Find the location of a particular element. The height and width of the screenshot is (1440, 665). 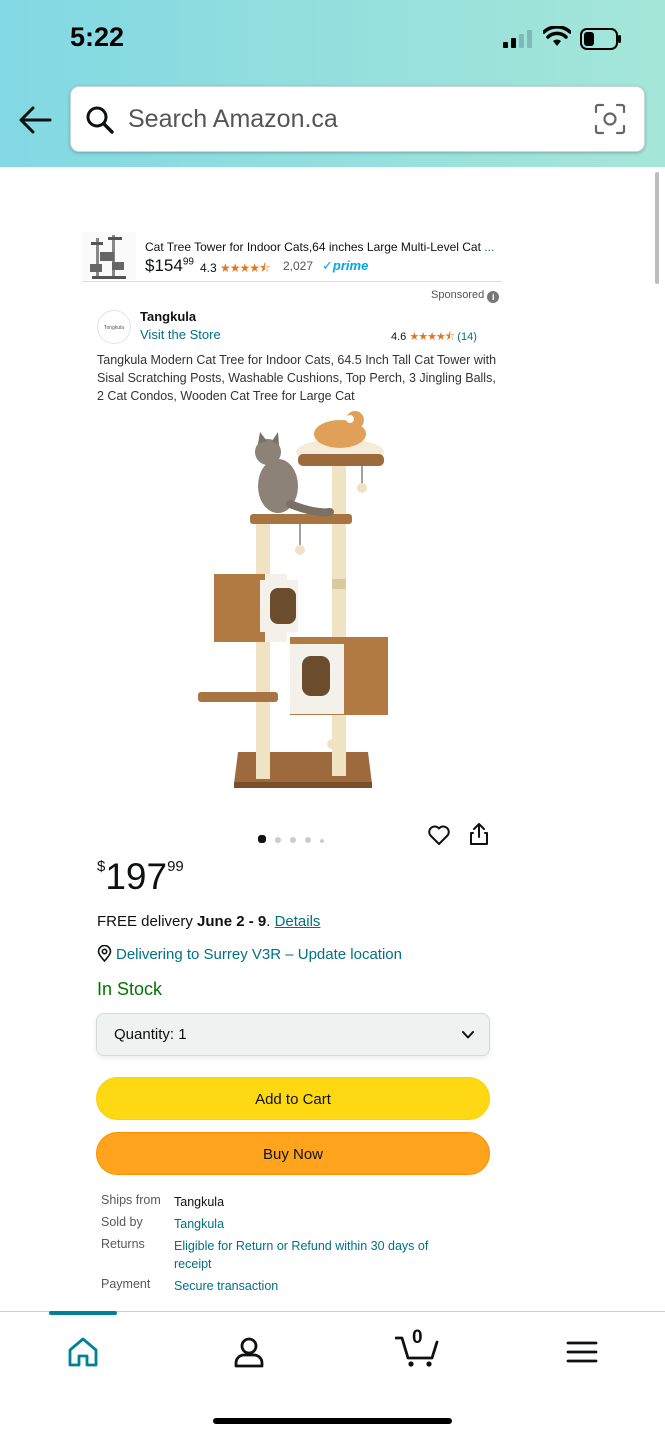

buy-now-button: Buy Now is located at coordinates (293, 1153).